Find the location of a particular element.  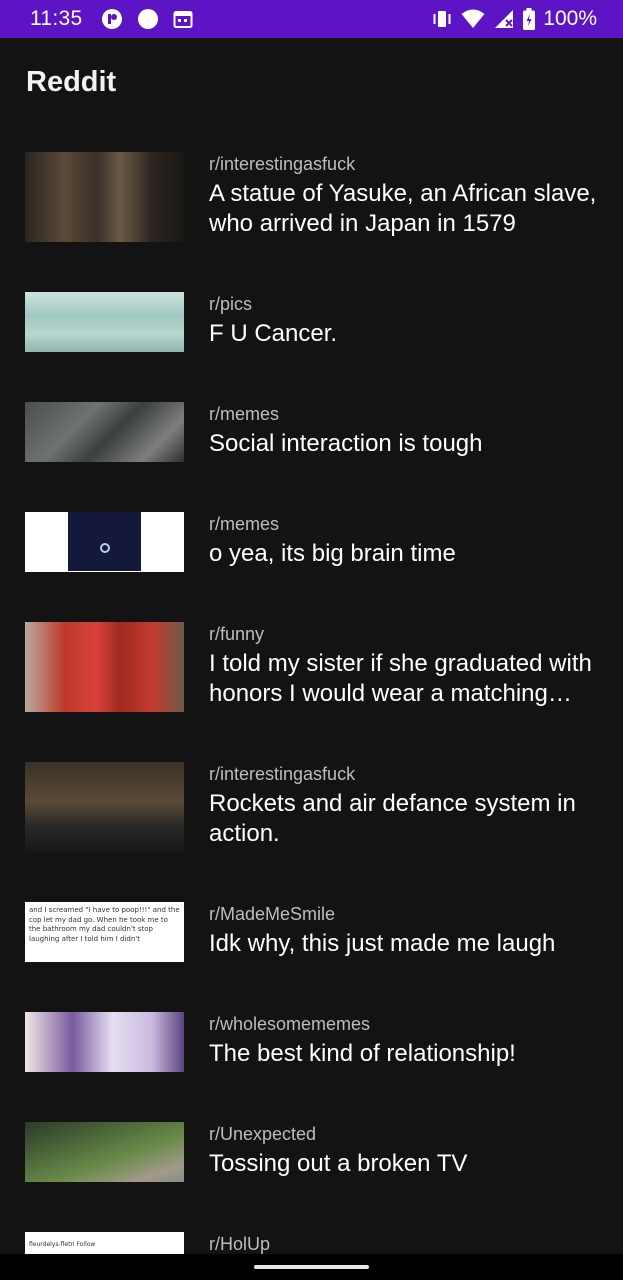

status-left: 11:35 is located at coordinates (118, 19).